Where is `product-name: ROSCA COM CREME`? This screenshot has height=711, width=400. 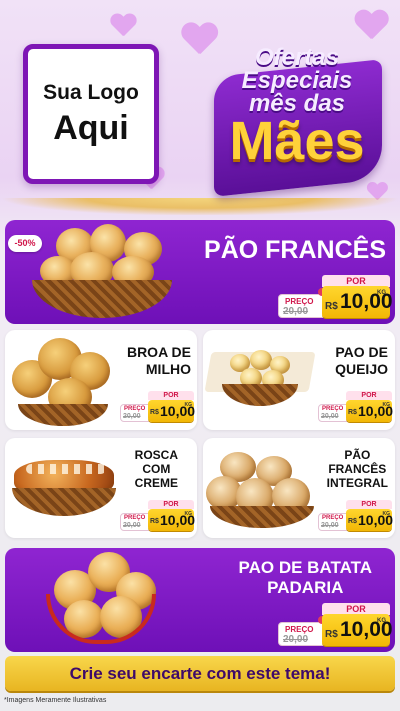 product-name: ROSCA COM CREME is located at coordinates (156, 469).